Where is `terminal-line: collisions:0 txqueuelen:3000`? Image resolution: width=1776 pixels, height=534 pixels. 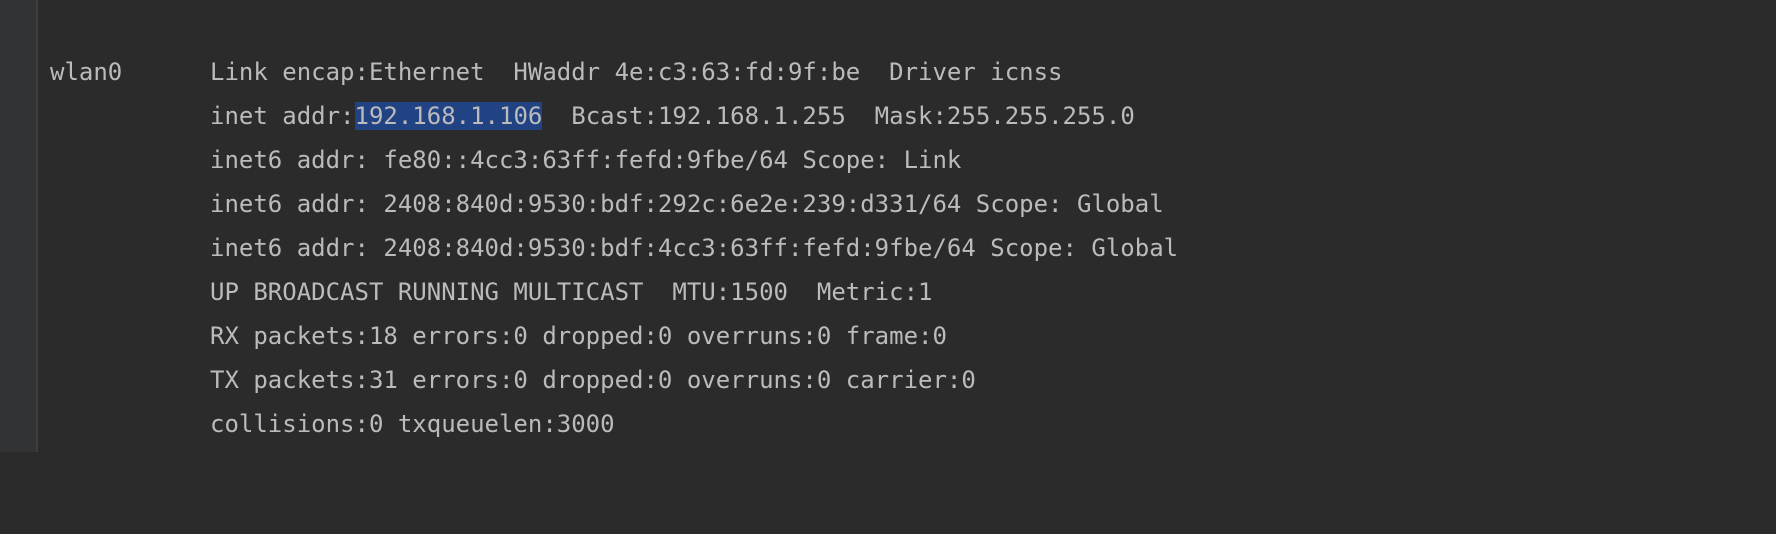
terminal-line: collisions:0 txqueuelen:3000 is located at coordinates (913, 424).